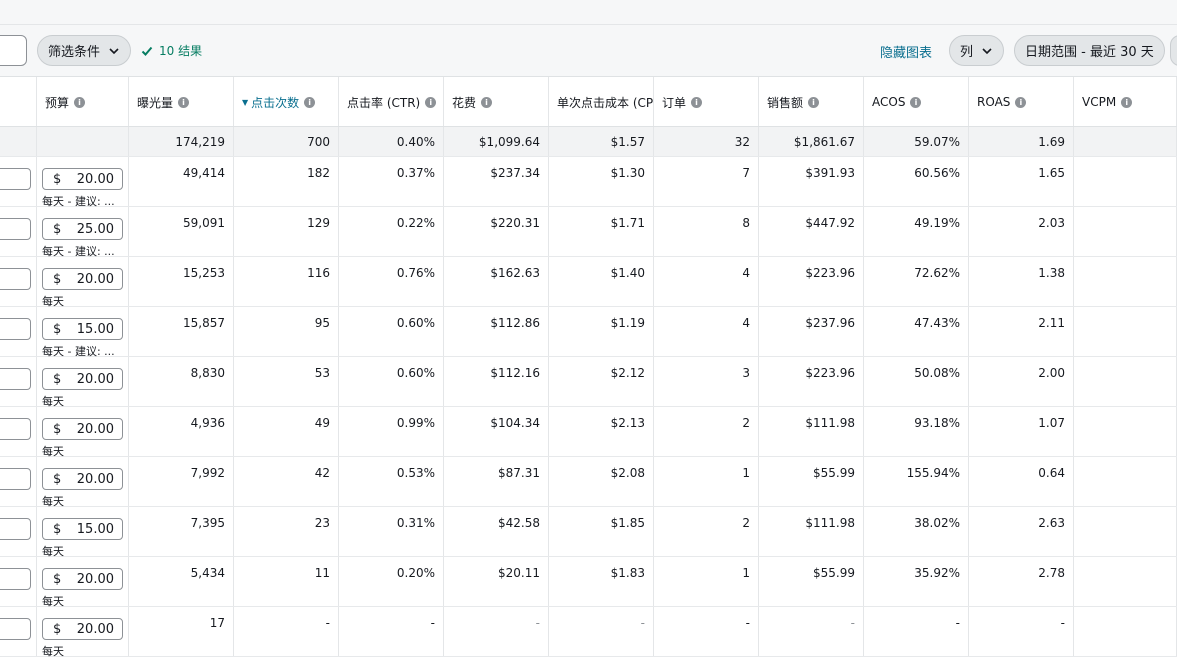  What do you see at coordinates (1099, 102) in the screenshot?
I see `column-header-label: VCPM` at bounding box center [1099, 102].